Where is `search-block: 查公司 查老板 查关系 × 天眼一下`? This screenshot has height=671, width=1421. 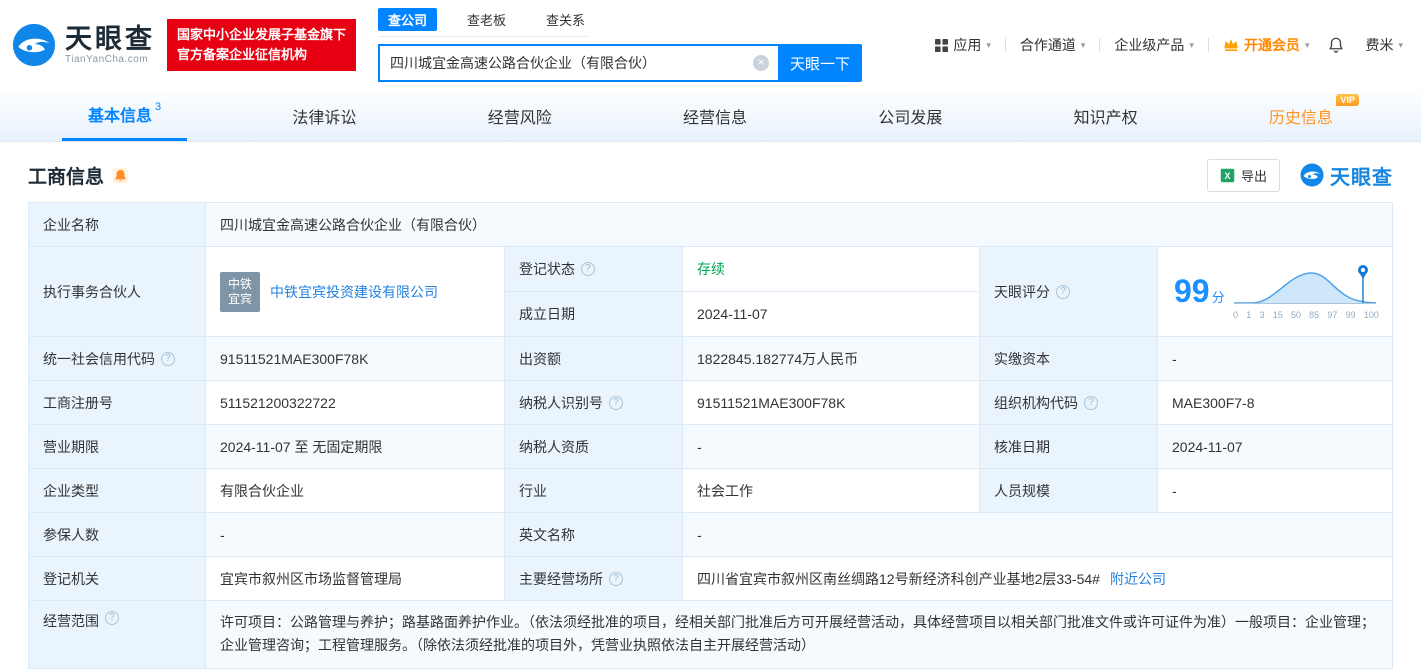
search-block: 查公司 查老板 查关系 × 天眼一下 is located at coordinates (621, 45).